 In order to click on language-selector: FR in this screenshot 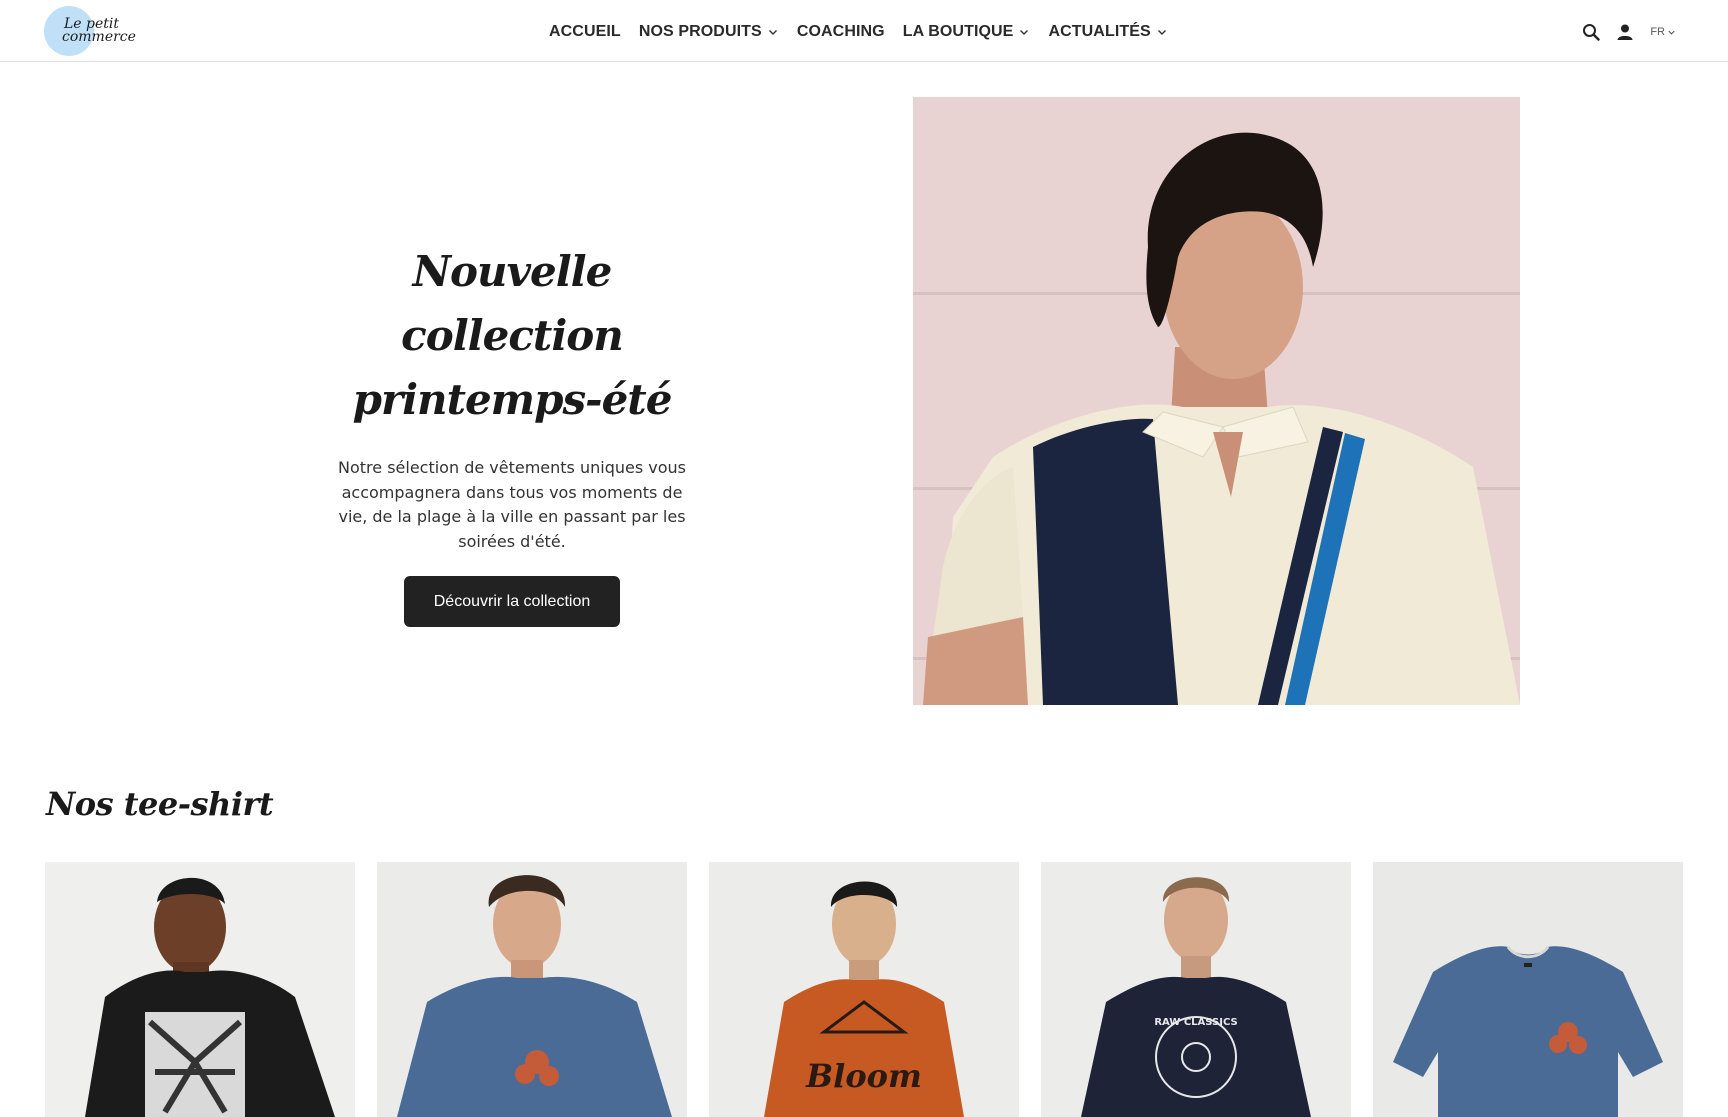, I will do `click(1663, 32)`.